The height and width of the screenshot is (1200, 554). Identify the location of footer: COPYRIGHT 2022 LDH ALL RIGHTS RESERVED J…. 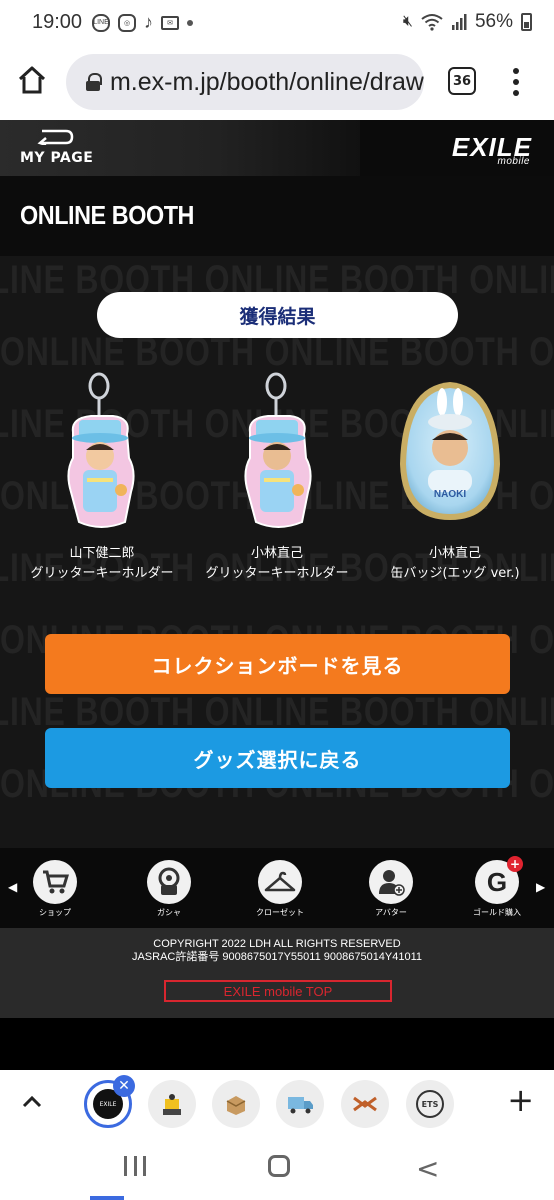
(277, 973).